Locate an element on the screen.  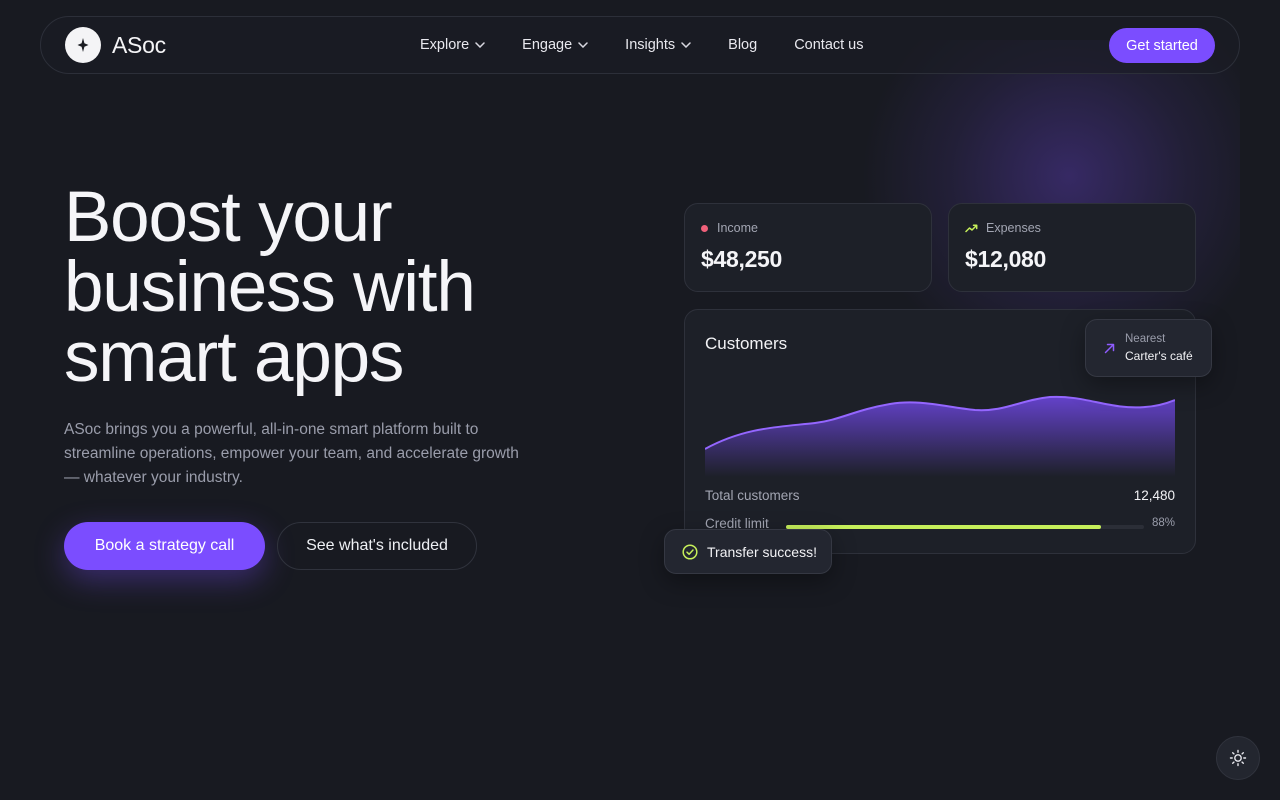
credit-limit-bar is located at coordinates (965, 527).